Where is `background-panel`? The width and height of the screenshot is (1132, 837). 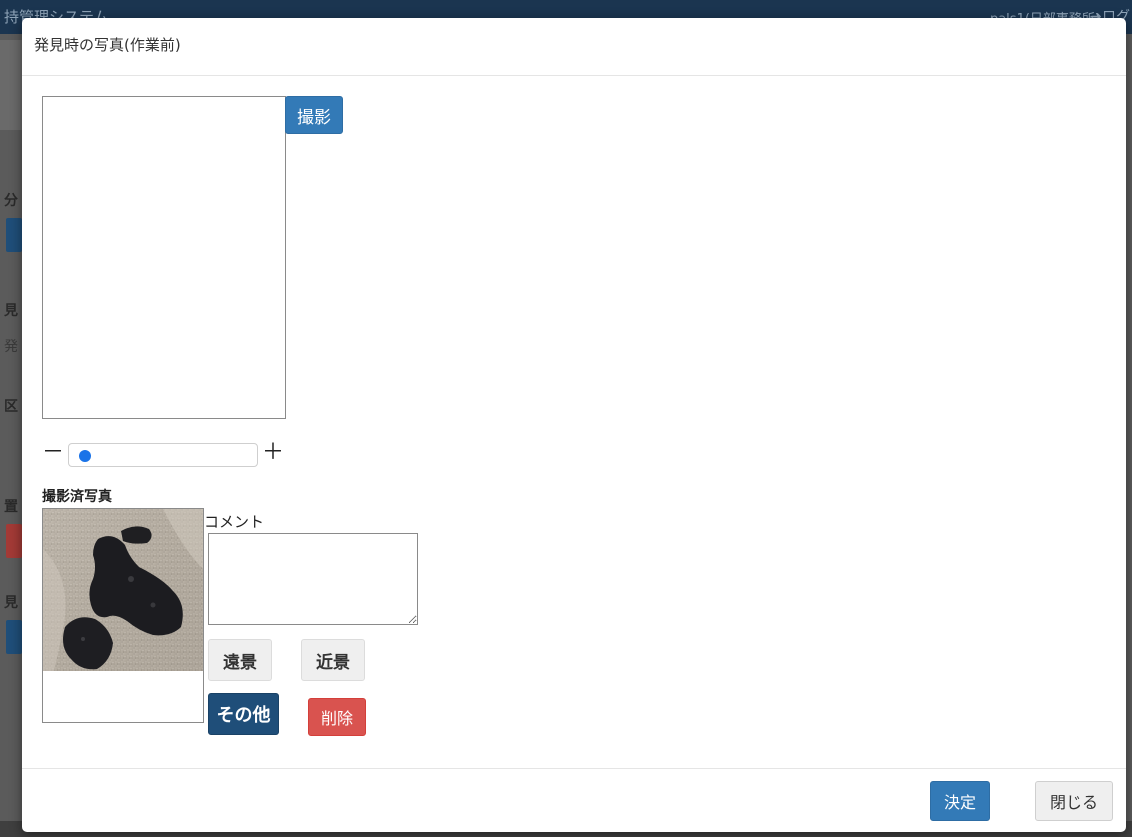
background-panel is located at coordinates (11, 85).